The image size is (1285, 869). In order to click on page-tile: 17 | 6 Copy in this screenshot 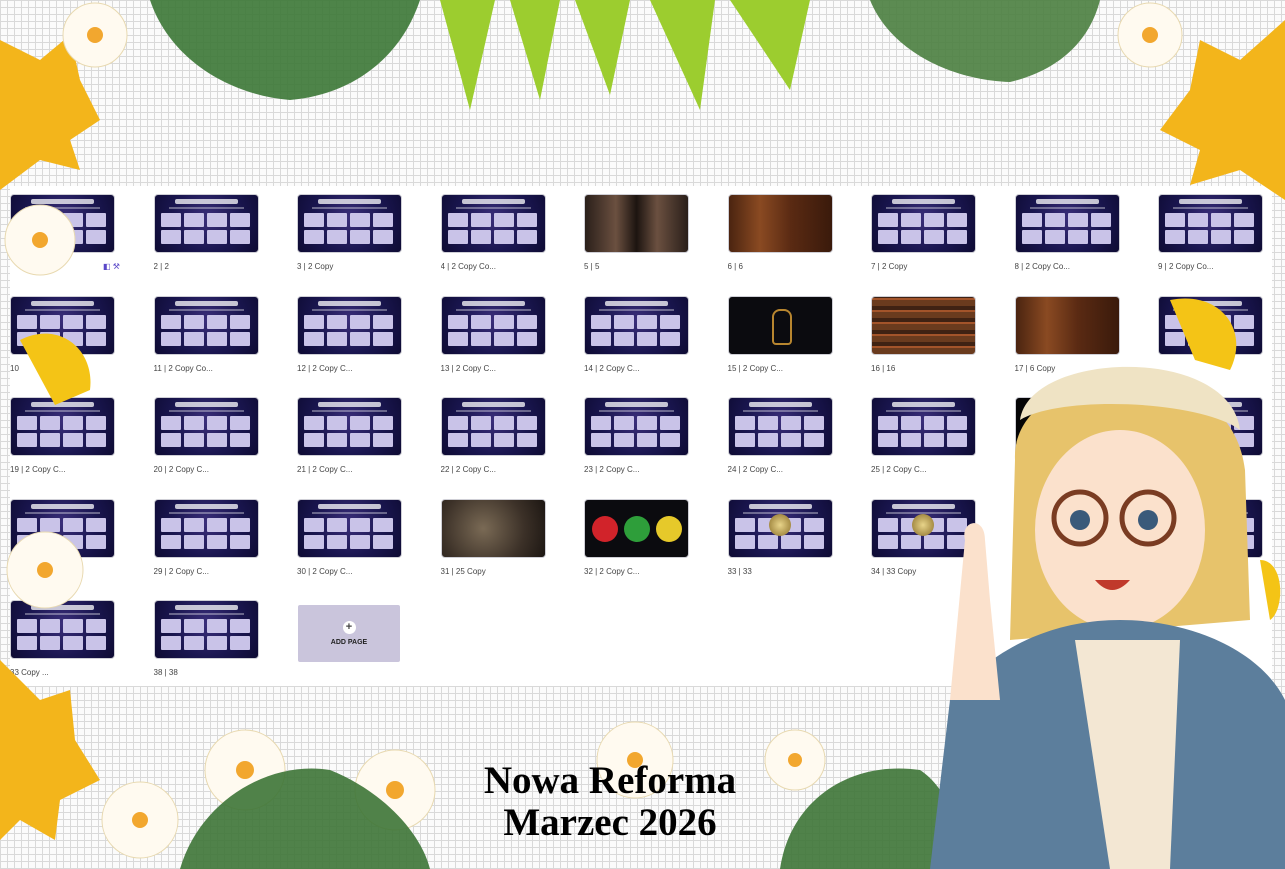, I will do `click(1067, 334)`.